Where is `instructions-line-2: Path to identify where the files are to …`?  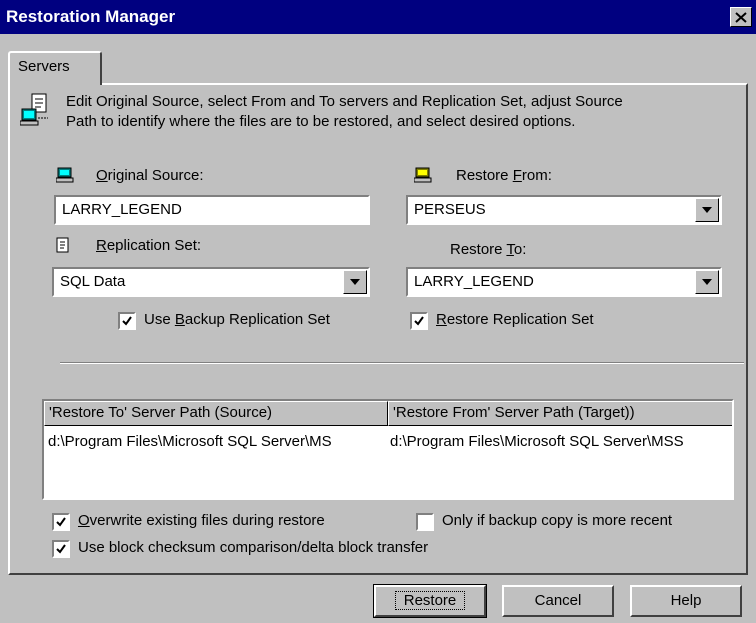
instructions-line-2: Path to identify where the files are to … is located at coordinates (321, 121).